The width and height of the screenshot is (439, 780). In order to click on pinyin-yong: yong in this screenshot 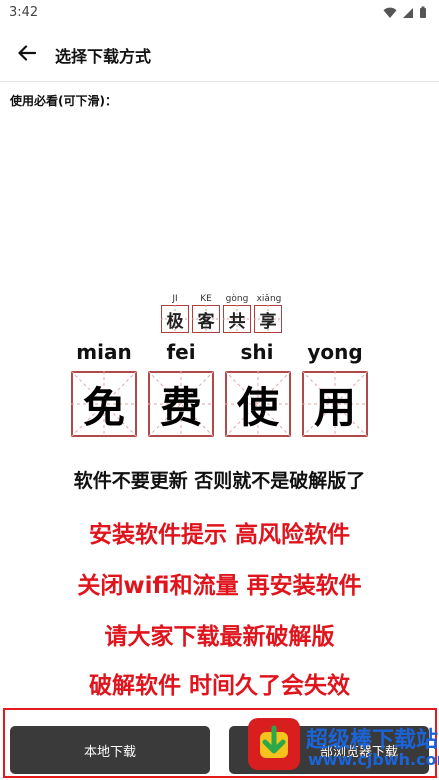, I will do `click(335, 352)`.